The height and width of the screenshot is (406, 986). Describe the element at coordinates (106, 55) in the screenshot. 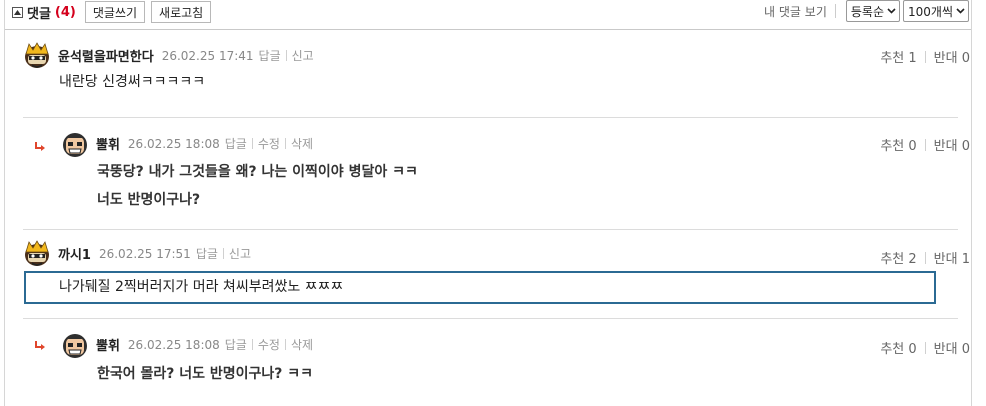

I see `comment-author: 윤석렬을파면한다` at that location.